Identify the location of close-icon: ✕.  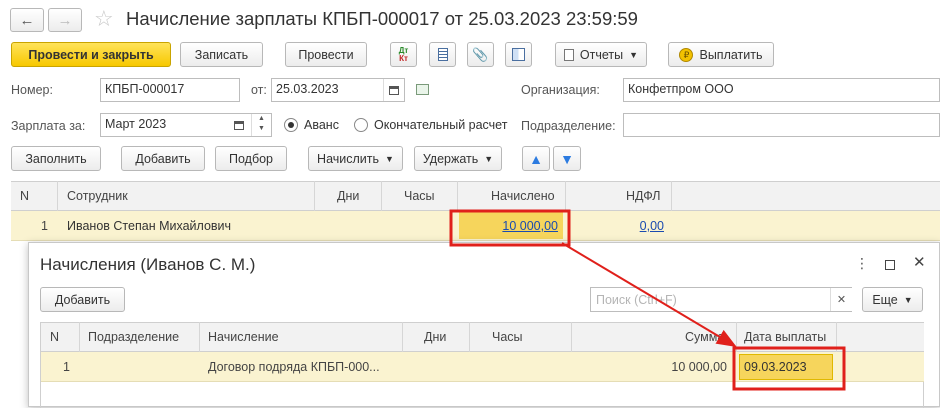
(919, 262).